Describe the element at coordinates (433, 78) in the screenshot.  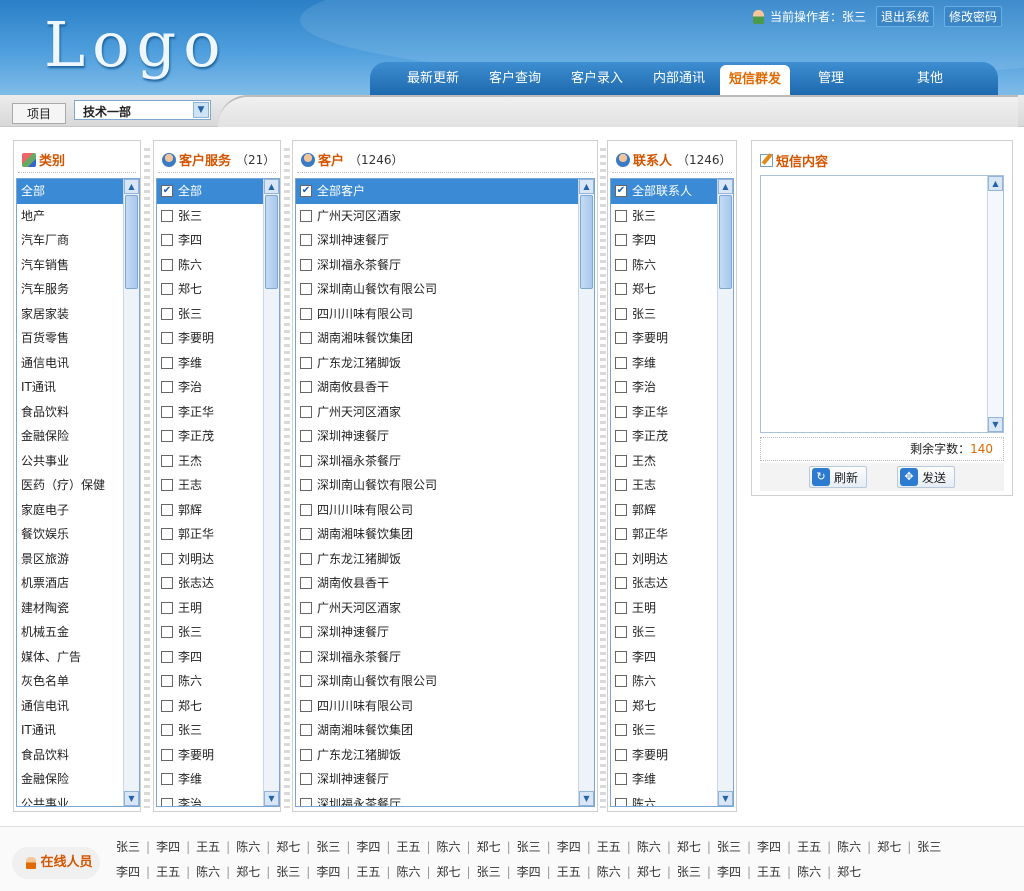
I see `tab-0: 最新更新` at that location.